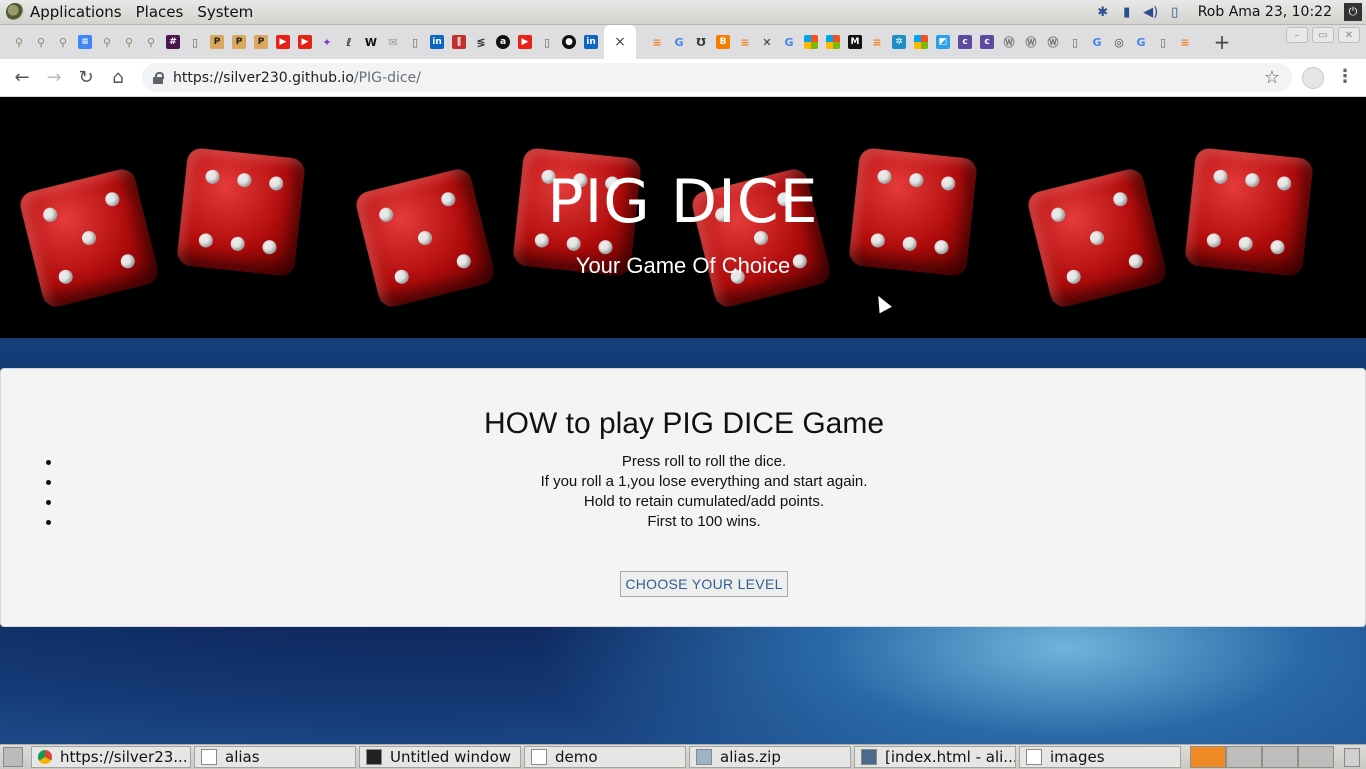  I want to click on browser-menu-icon: ⋮, so click(1345, 76).